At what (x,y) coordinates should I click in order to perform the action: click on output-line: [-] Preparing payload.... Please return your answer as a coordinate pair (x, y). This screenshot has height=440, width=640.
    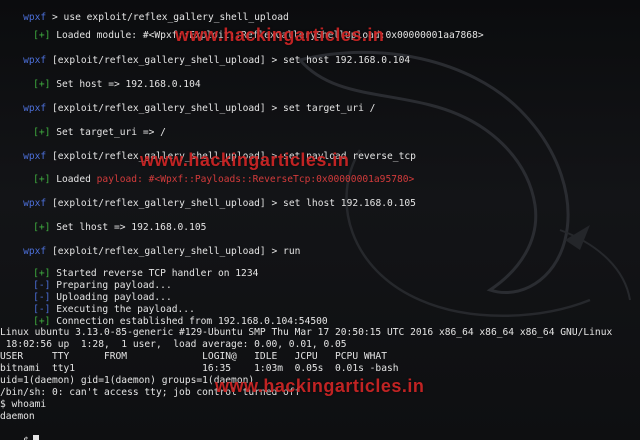
    Looking at the image, I should click on (91, 279).